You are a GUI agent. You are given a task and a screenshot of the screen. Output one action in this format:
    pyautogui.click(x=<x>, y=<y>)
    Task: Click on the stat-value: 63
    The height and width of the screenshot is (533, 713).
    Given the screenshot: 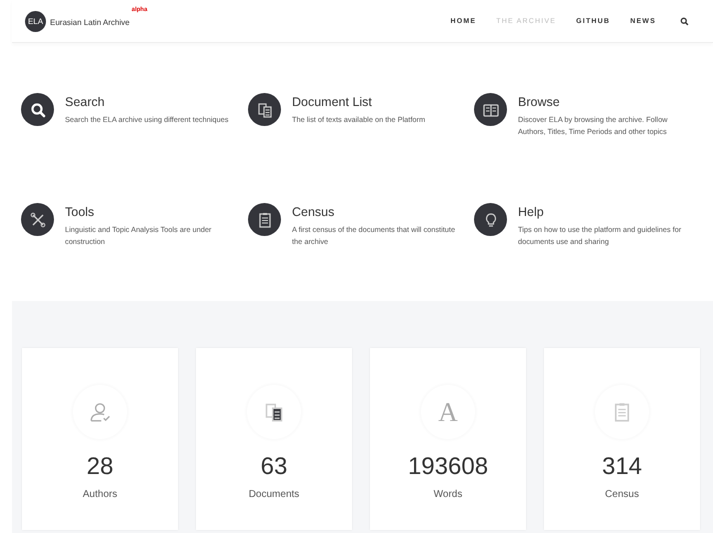 What is the action you would take?
    pyautogui.click(x=274, y=467)
    